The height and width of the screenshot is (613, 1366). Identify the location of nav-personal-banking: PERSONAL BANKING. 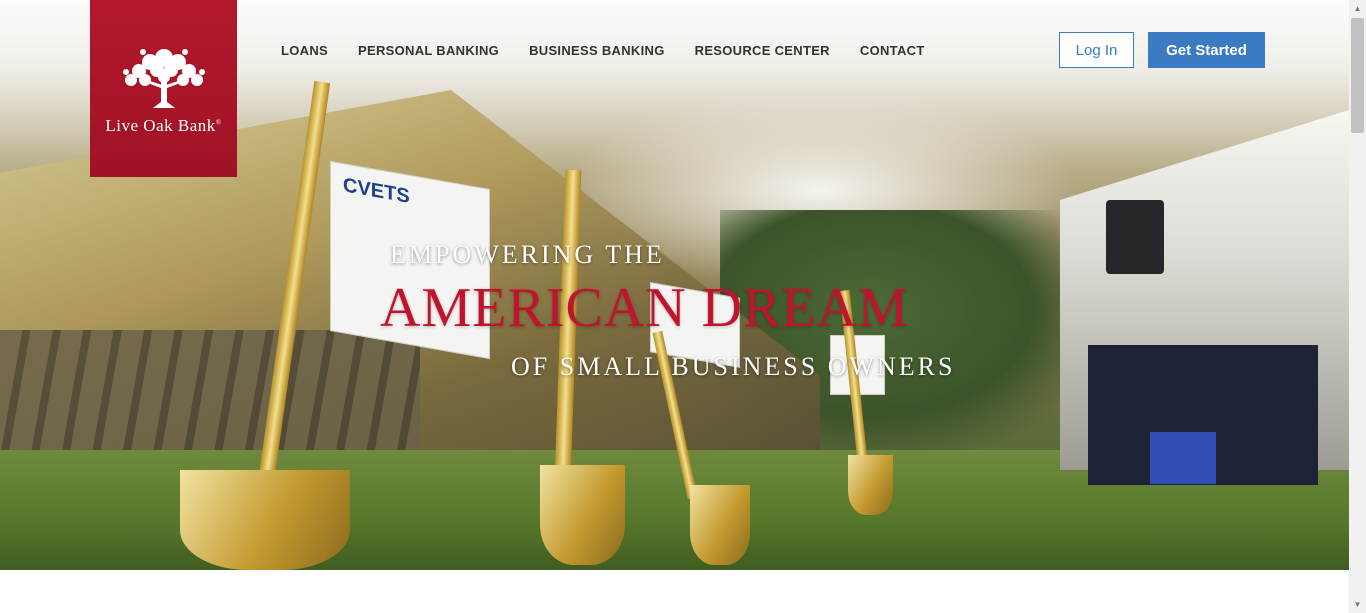
(428, 51).